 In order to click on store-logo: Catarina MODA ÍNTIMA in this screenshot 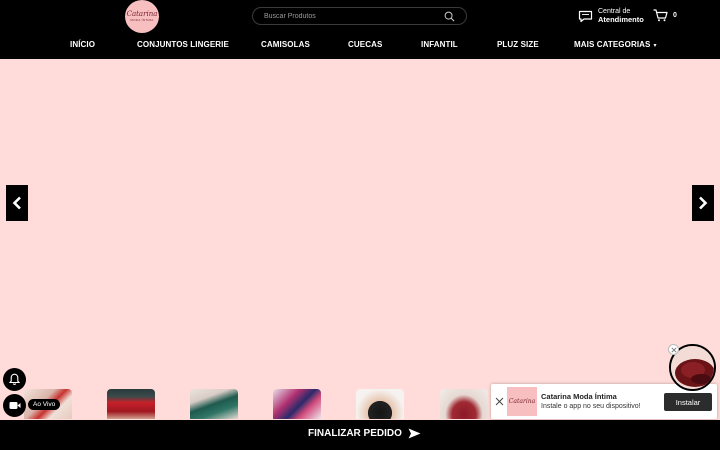, I will do `click(142, 16)`.